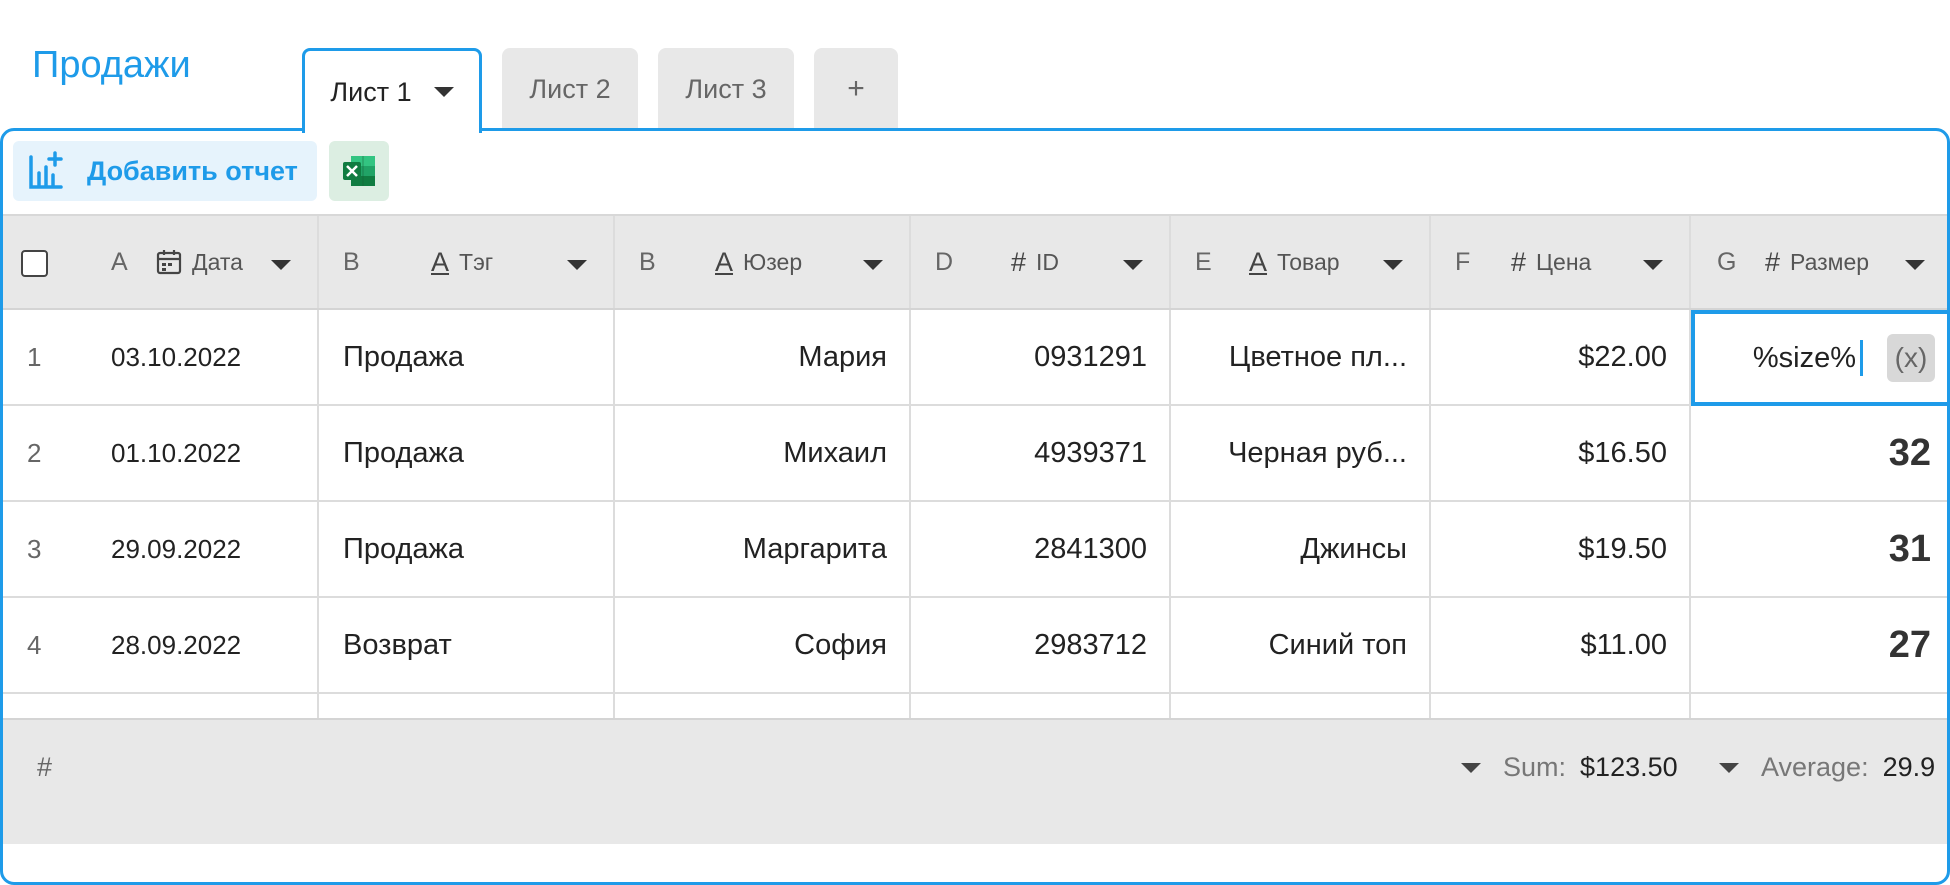  Describe the element at coordinates (773, 261) in the screenshot. I see `column-label: Юзер` at that location.